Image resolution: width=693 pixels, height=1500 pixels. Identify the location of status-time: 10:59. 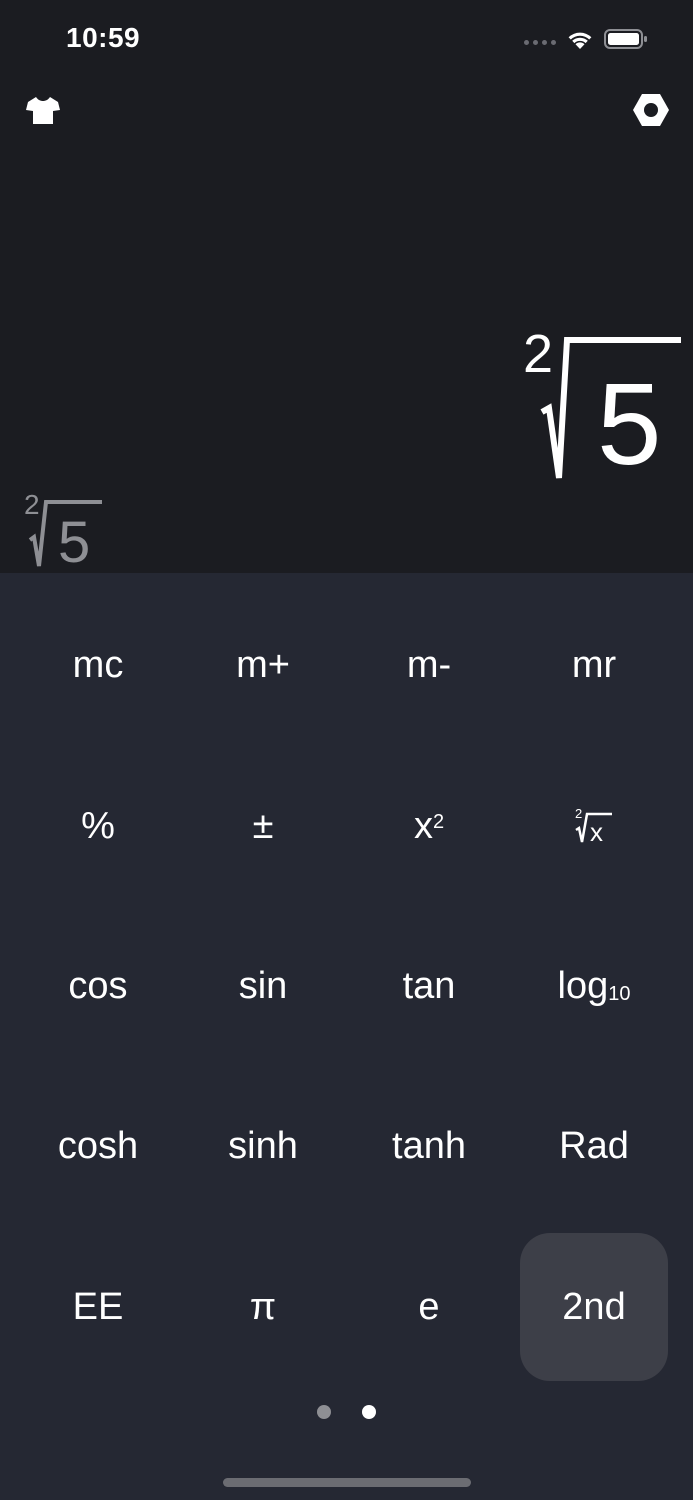
(103, 37).